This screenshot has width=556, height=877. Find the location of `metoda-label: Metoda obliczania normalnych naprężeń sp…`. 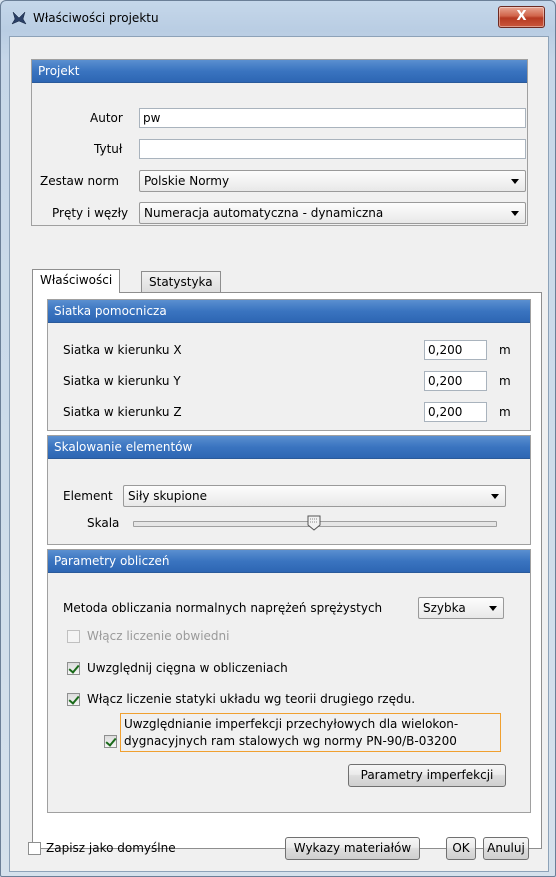

metoda-label: Metoda obliczania normalnych naprężeń sp… is located at coordinates (223, 608).